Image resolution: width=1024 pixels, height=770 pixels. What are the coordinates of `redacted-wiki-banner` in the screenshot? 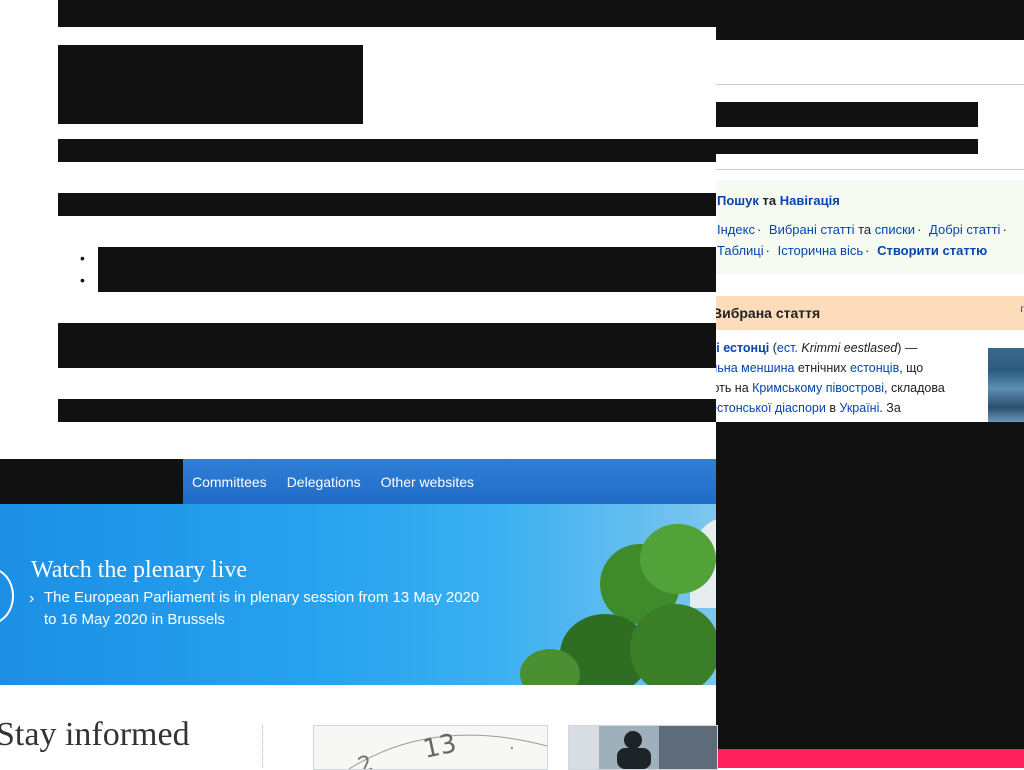 It's located at (847, 114).